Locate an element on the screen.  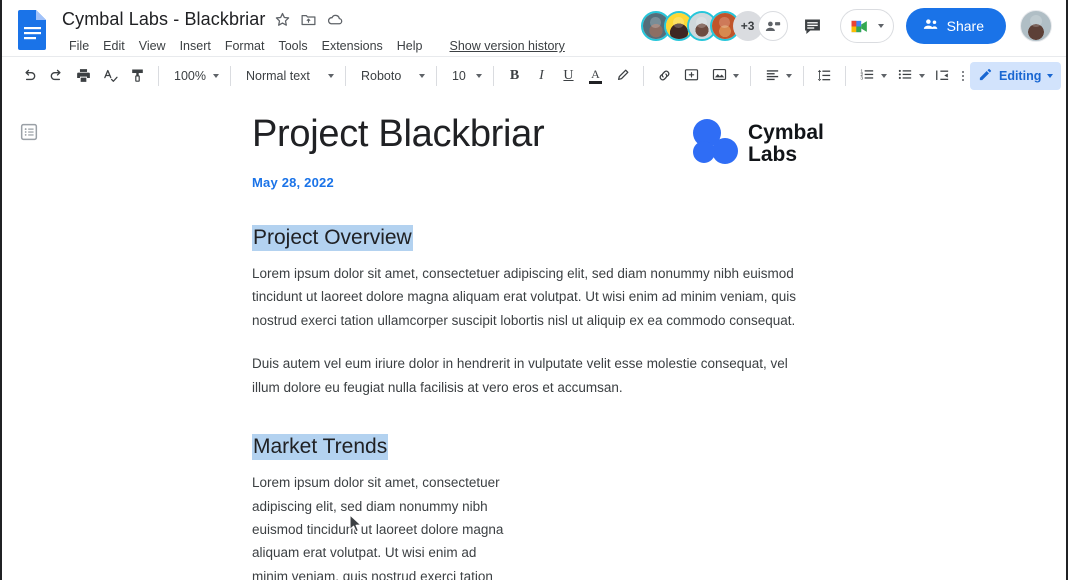
heading-market-trends-text: Market Trends is located at coordinates (320, 446).